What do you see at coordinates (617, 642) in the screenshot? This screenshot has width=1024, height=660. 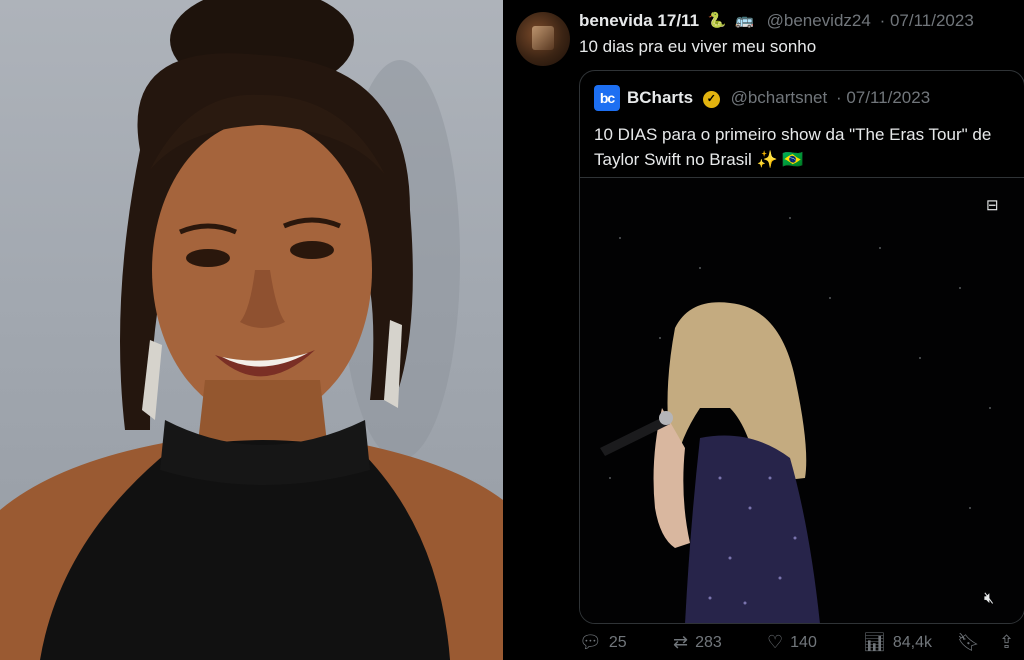 I see `reply-count: 25` at bounding box center [617, 642].